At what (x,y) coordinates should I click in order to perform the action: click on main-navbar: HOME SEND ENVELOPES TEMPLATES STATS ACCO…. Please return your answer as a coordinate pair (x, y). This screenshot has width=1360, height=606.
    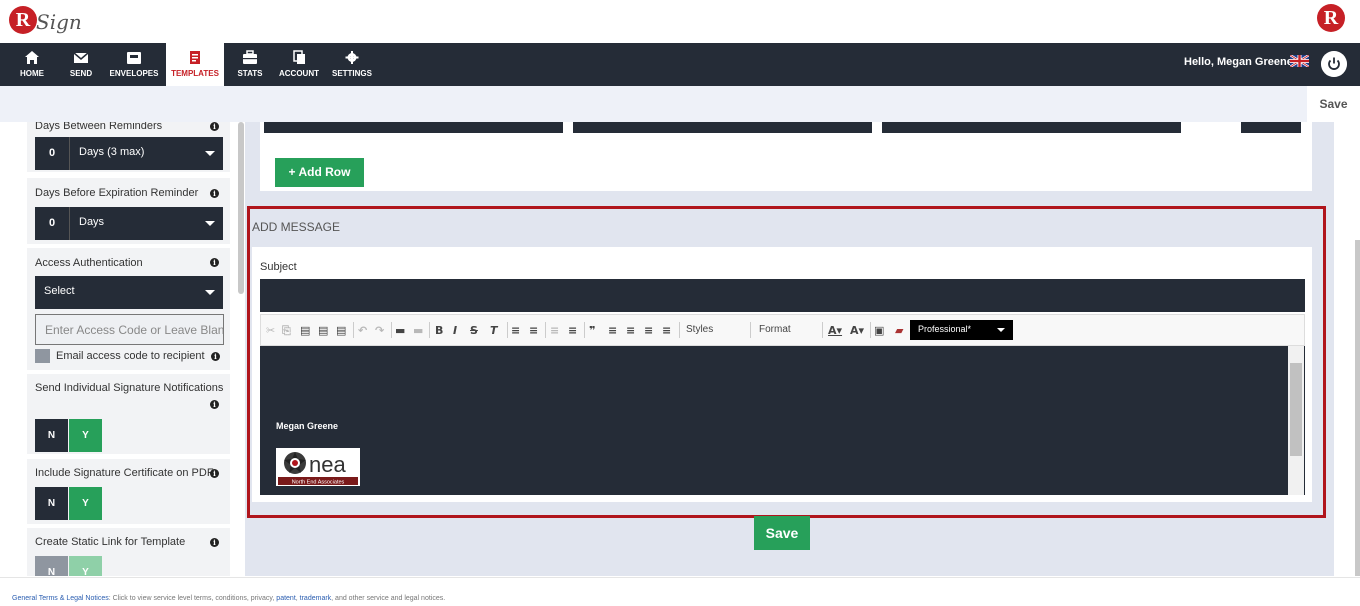
    Looking at the image, I should click on (680, 64).